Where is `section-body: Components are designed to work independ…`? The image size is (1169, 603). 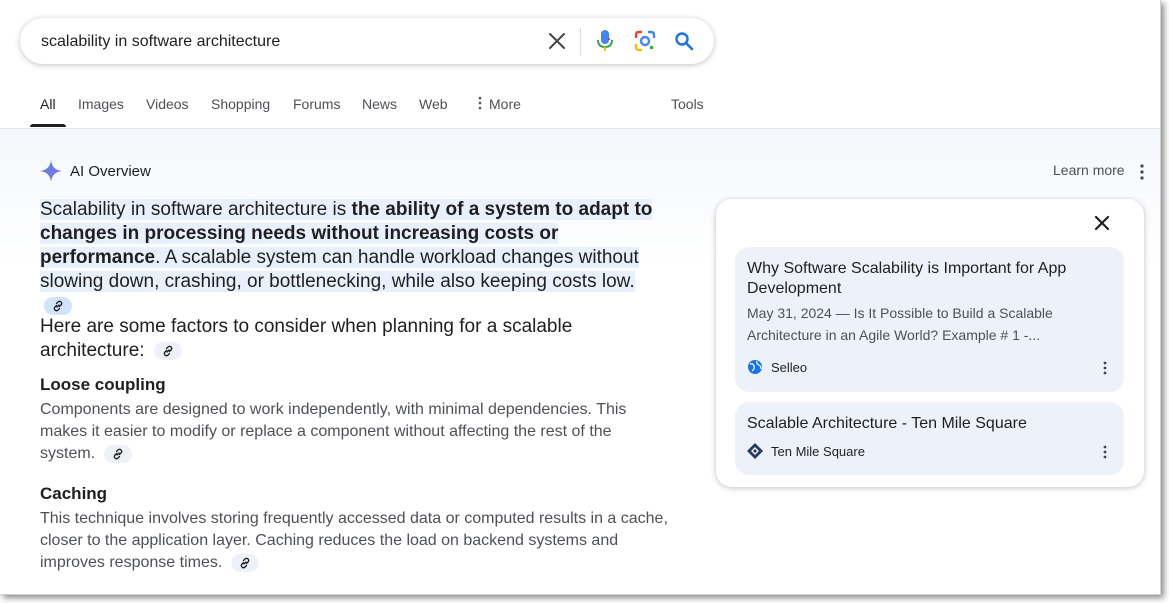
section-body: Components are designed to work independ… is located at coordinates (355, 432).